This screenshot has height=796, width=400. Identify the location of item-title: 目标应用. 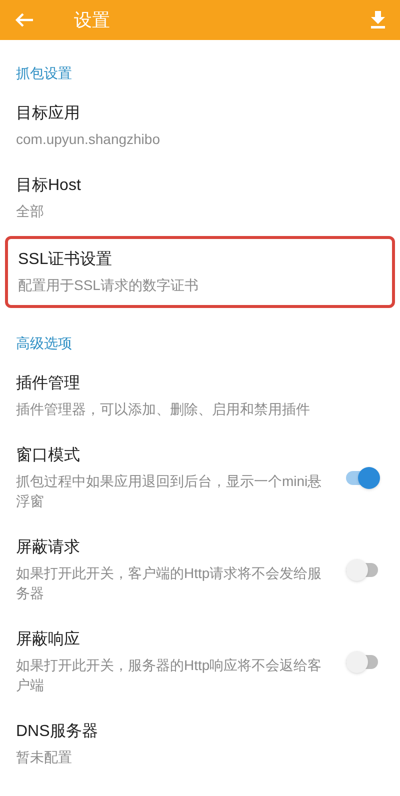
(48, 114).